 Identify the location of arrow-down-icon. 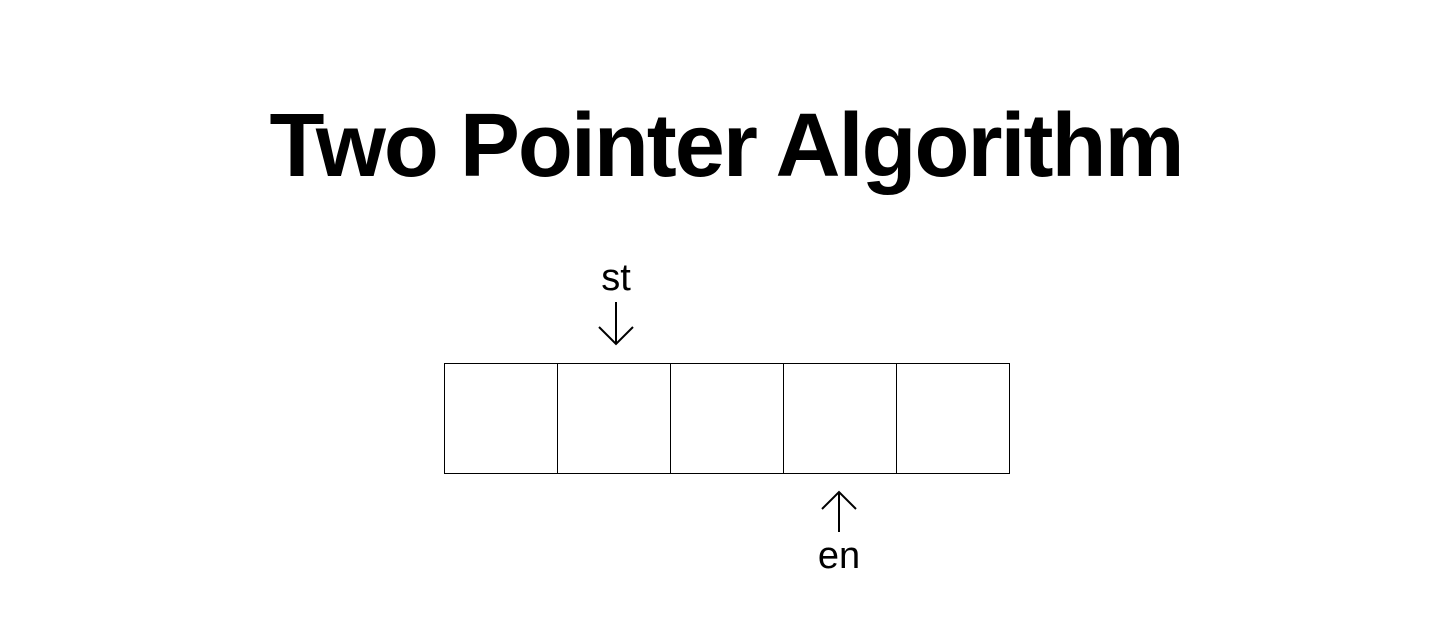
(616, 324).